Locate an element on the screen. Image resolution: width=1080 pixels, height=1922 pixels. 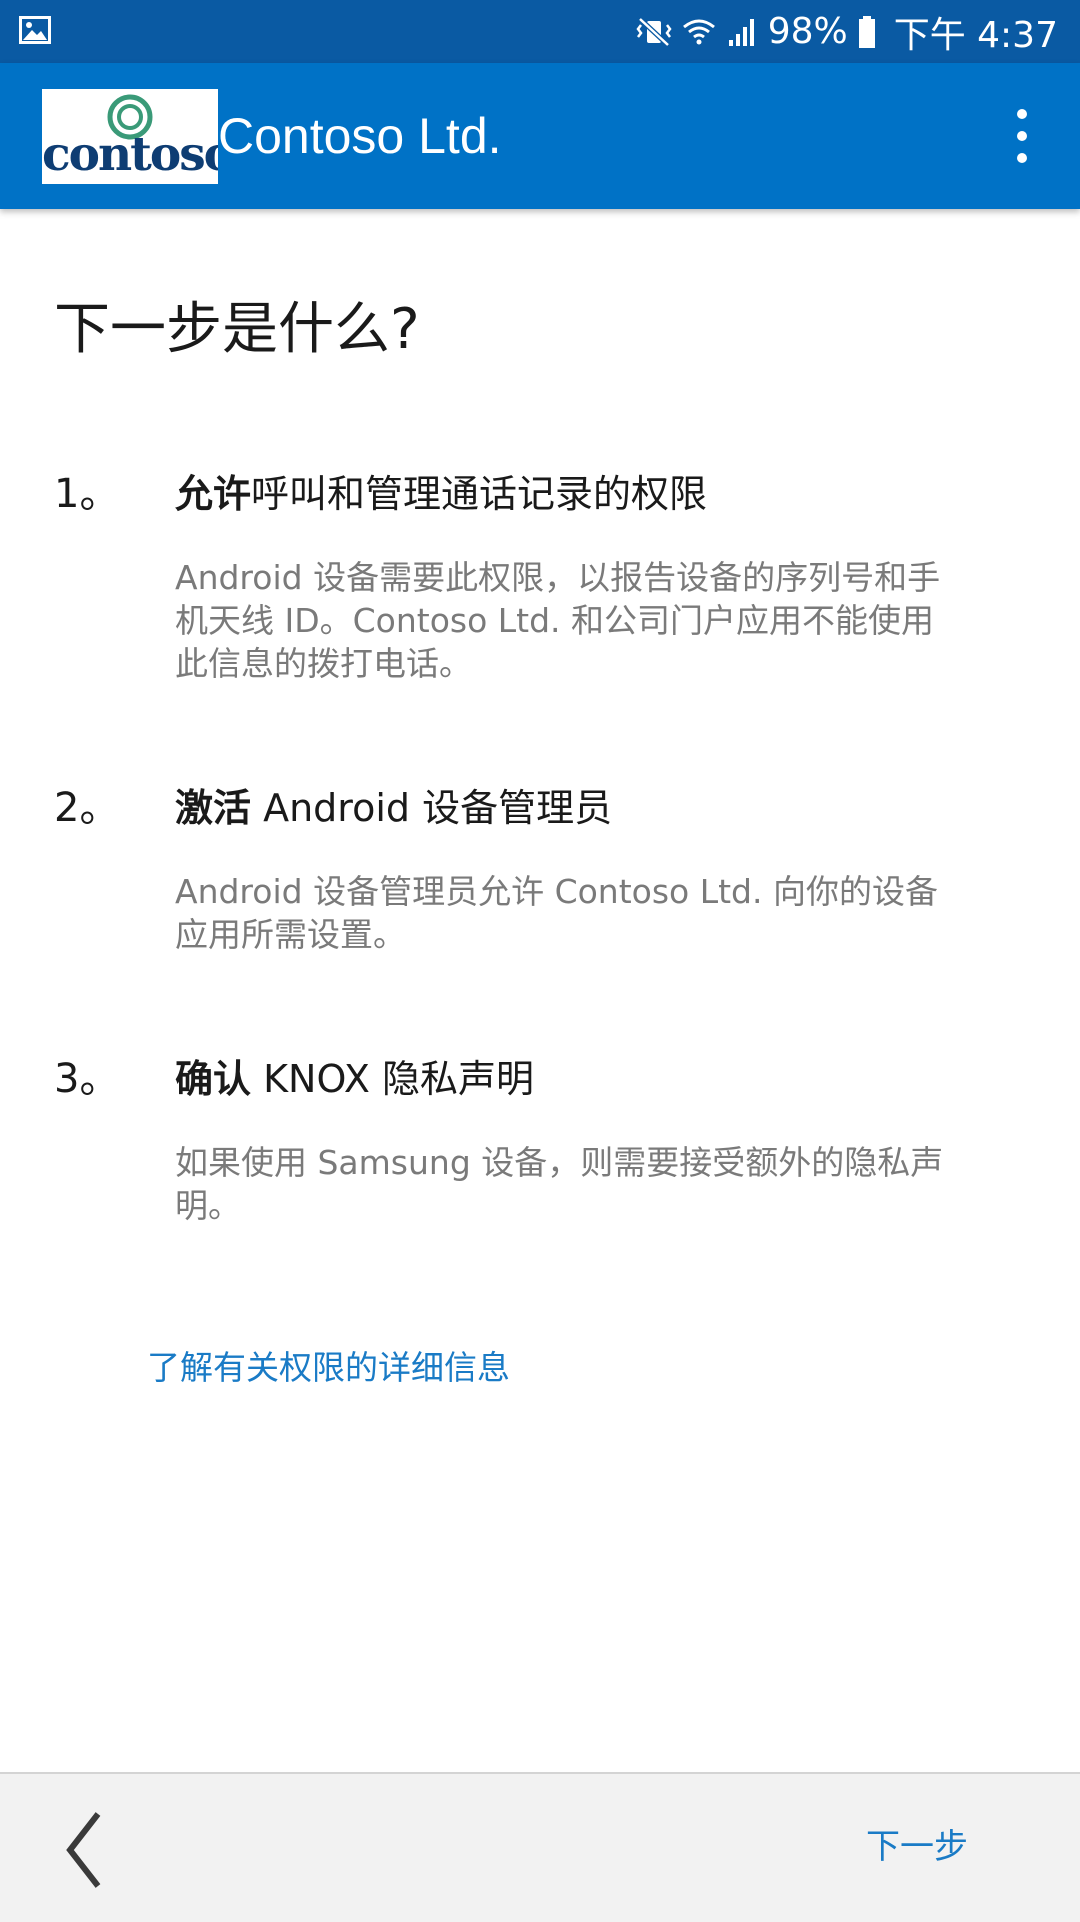
status-bar: 98% 下午 4:37 is located at coordinates (540, 31).